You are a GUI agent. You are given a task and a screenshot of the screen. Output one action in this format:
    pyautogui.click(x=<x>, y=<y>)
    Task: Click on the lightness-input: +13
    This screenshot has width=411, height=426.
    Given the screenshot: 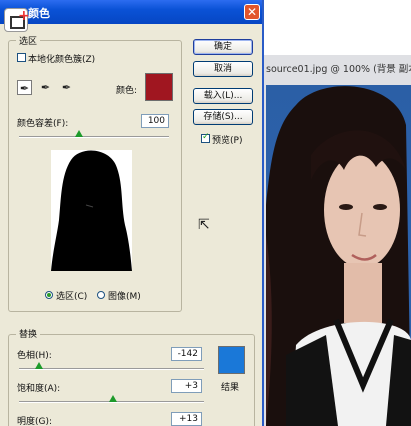 What is the action you would take?
    pyautogui.click(x=186, y=419)
    